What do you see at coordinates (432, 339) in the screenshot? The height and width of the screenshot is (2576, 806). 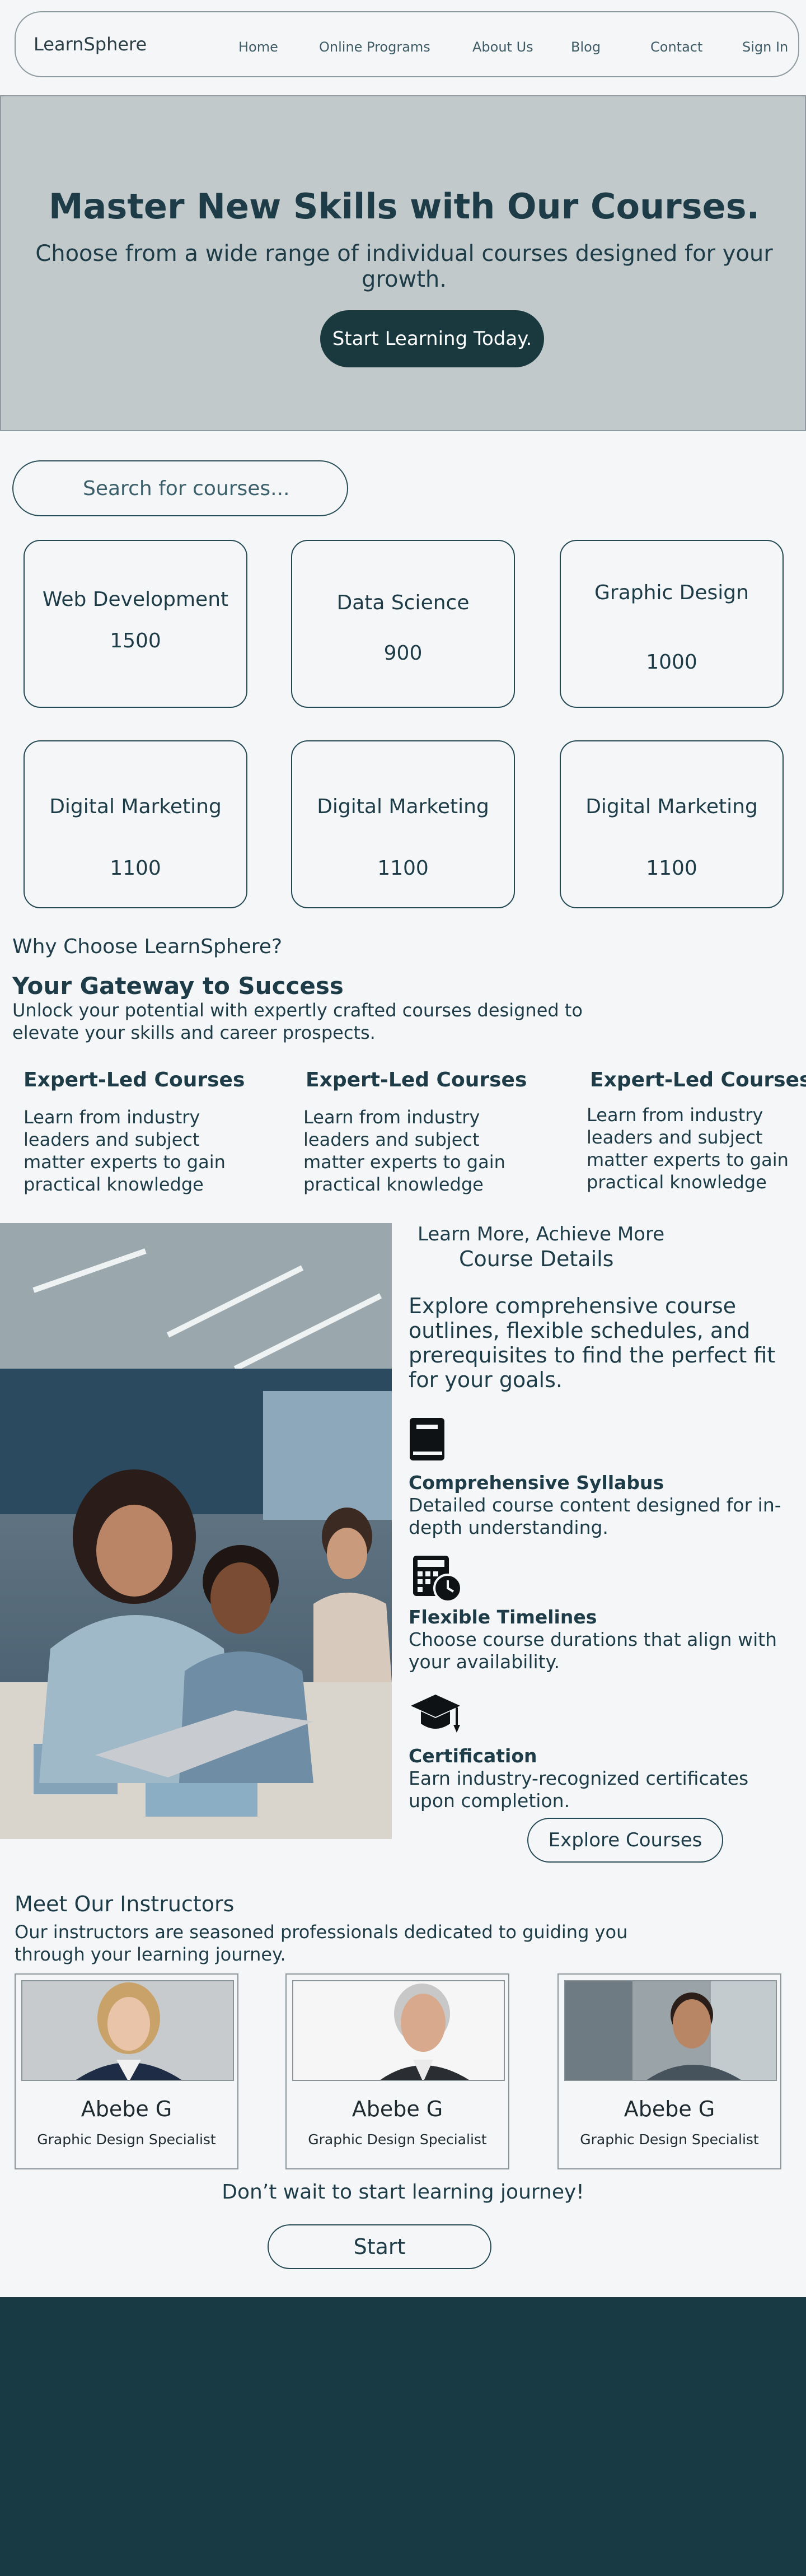 I see `start-learning-button: Start Learning Today.` at bounding box center [432, 339].